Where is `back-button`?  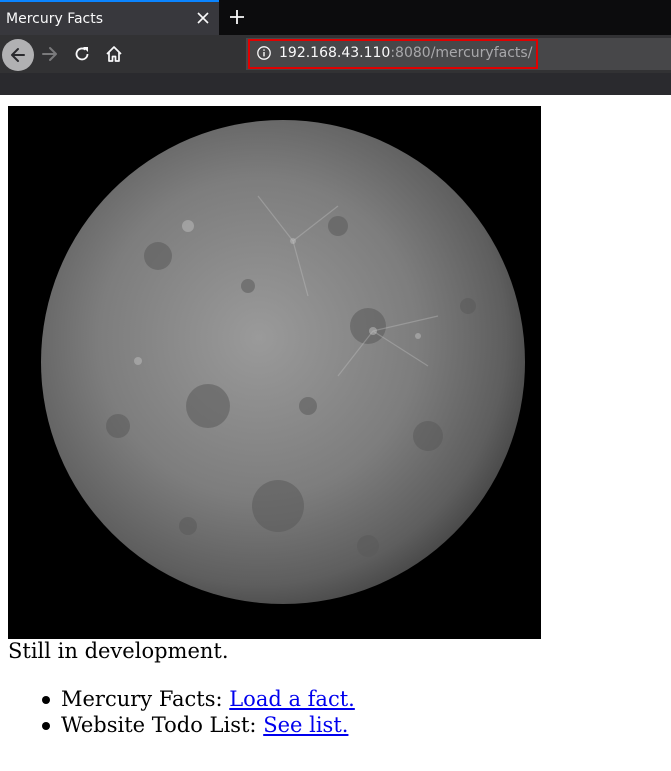 back-button is located at coordinates (18, 55).